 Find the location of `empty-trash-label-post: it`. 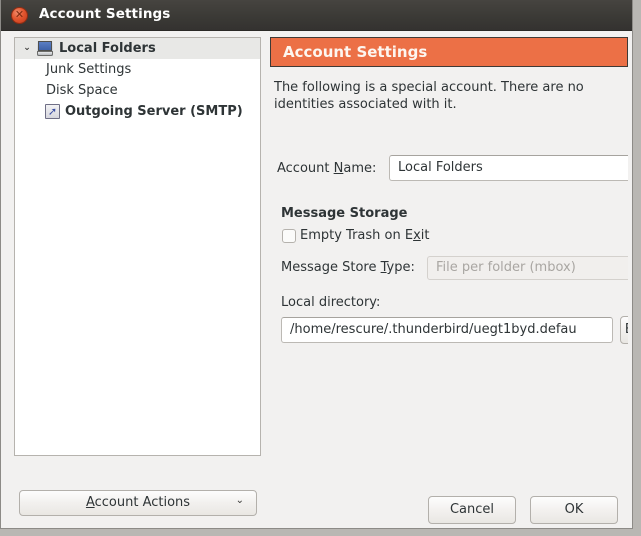

empty-trash-label-post: it is located at coordinates (425, 235).